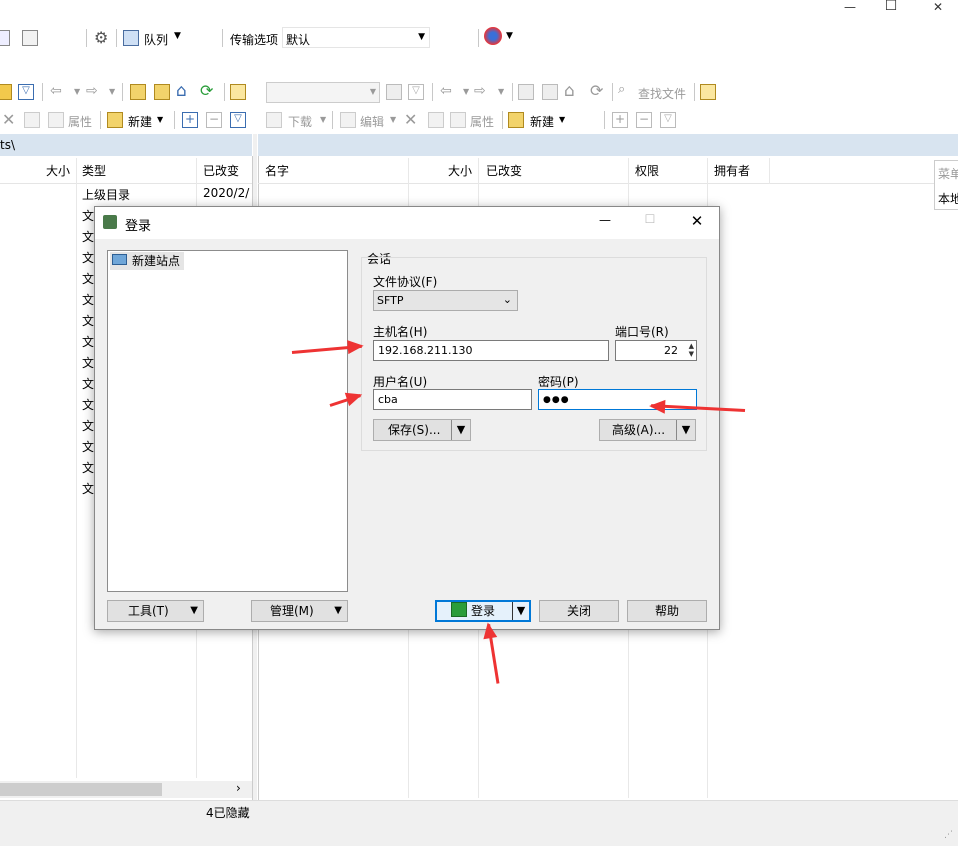  Describe the element at coordinates (452, 399) in the screenshot. I see `user-input: cba` at that location.